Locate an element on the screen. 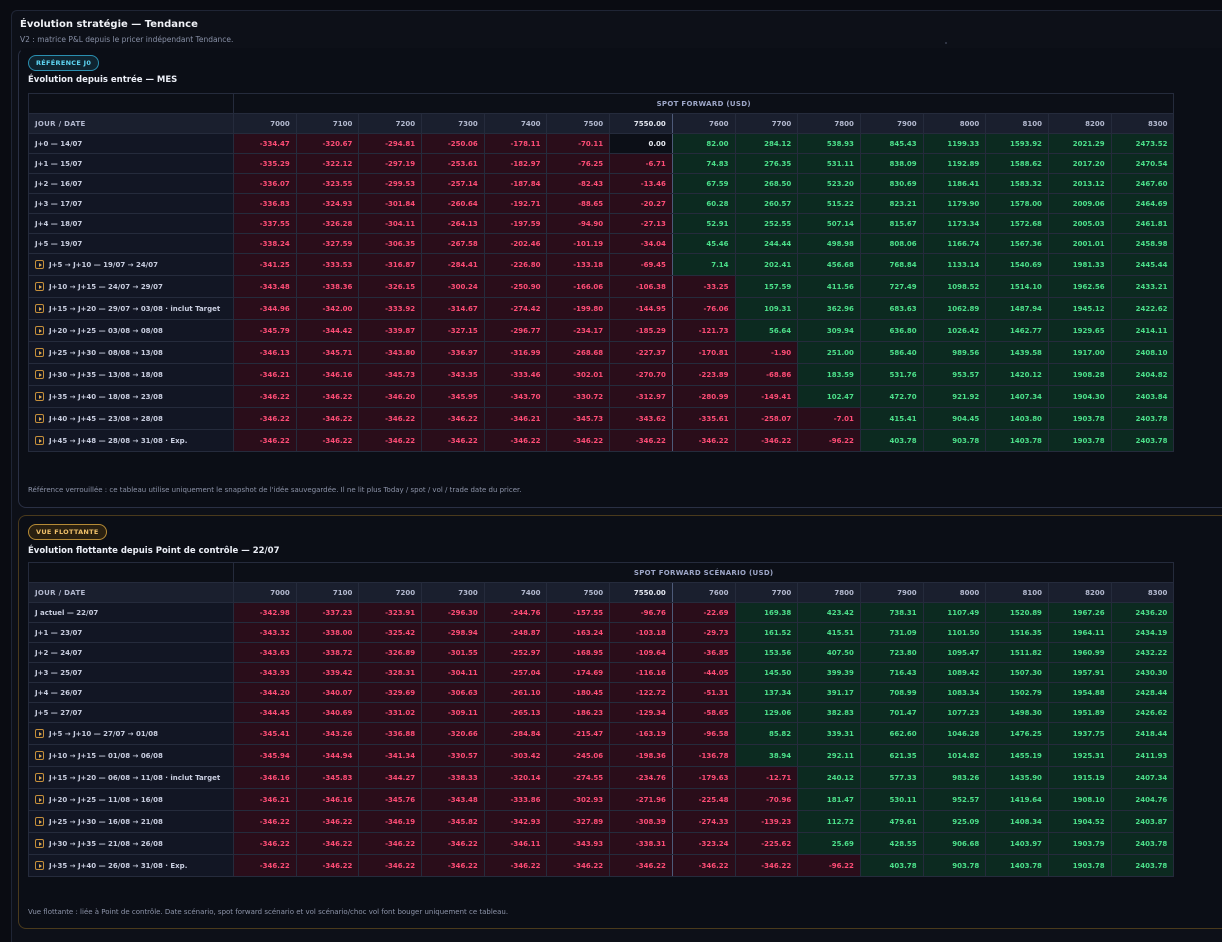 This screenshot has height=942, width=1222. row-label: J+30 → J+35 — 21/08 → 26/08 is located at coordinates (131, 843).